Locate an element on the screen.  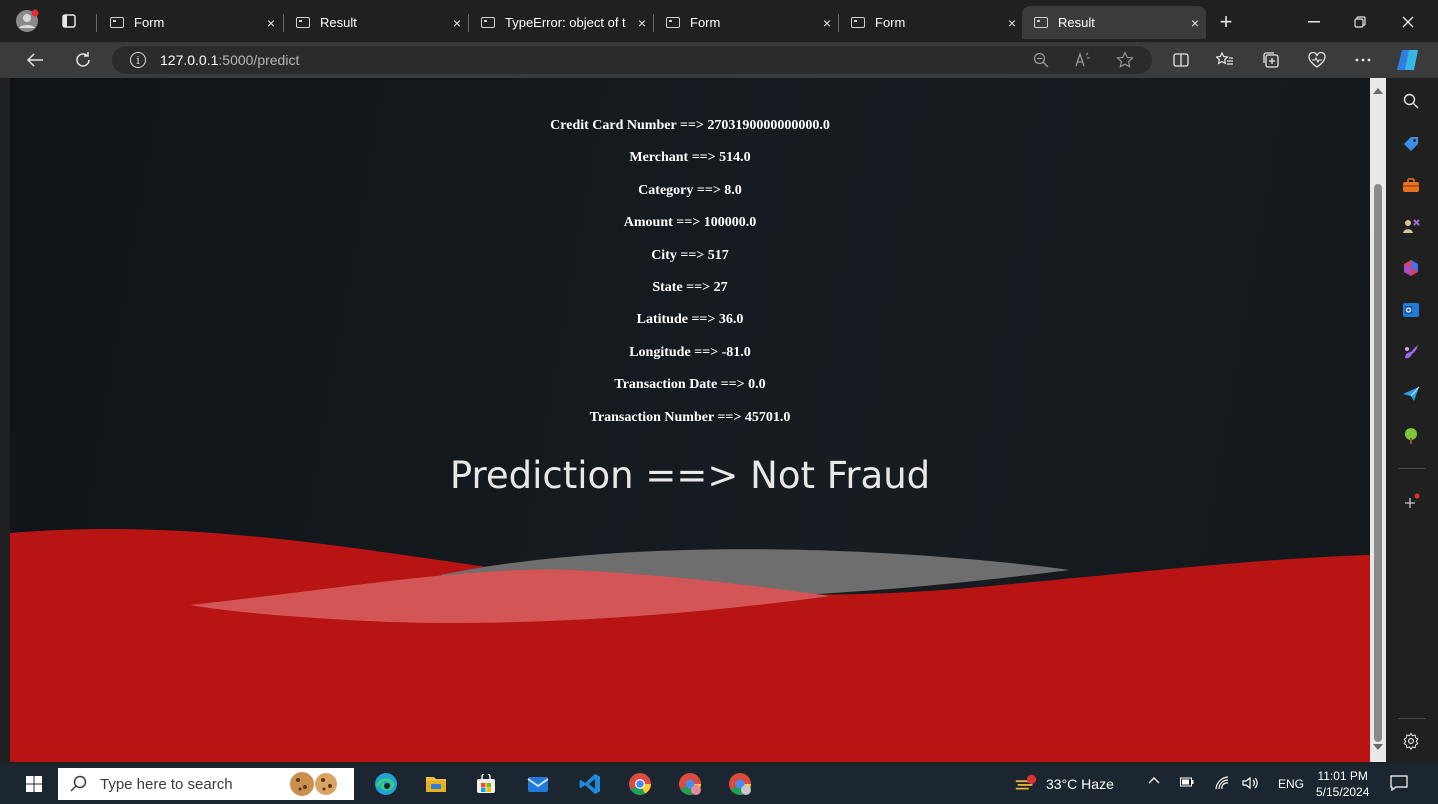
scroll-down-arrow is located at coordinates (1378, 747).